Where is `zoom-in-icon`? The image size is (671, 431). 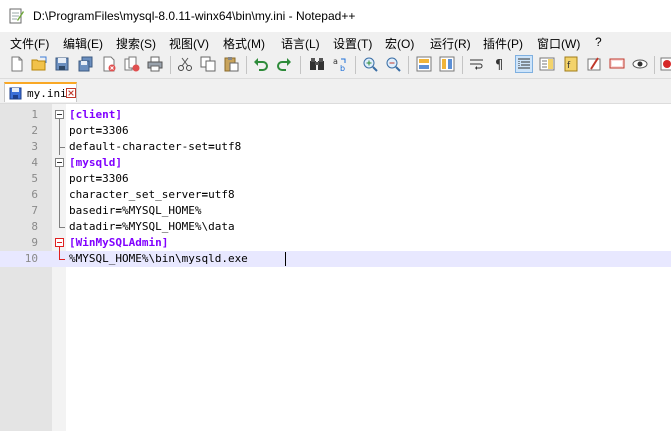 zoom-in-icon is located at coordinates (370, 64).